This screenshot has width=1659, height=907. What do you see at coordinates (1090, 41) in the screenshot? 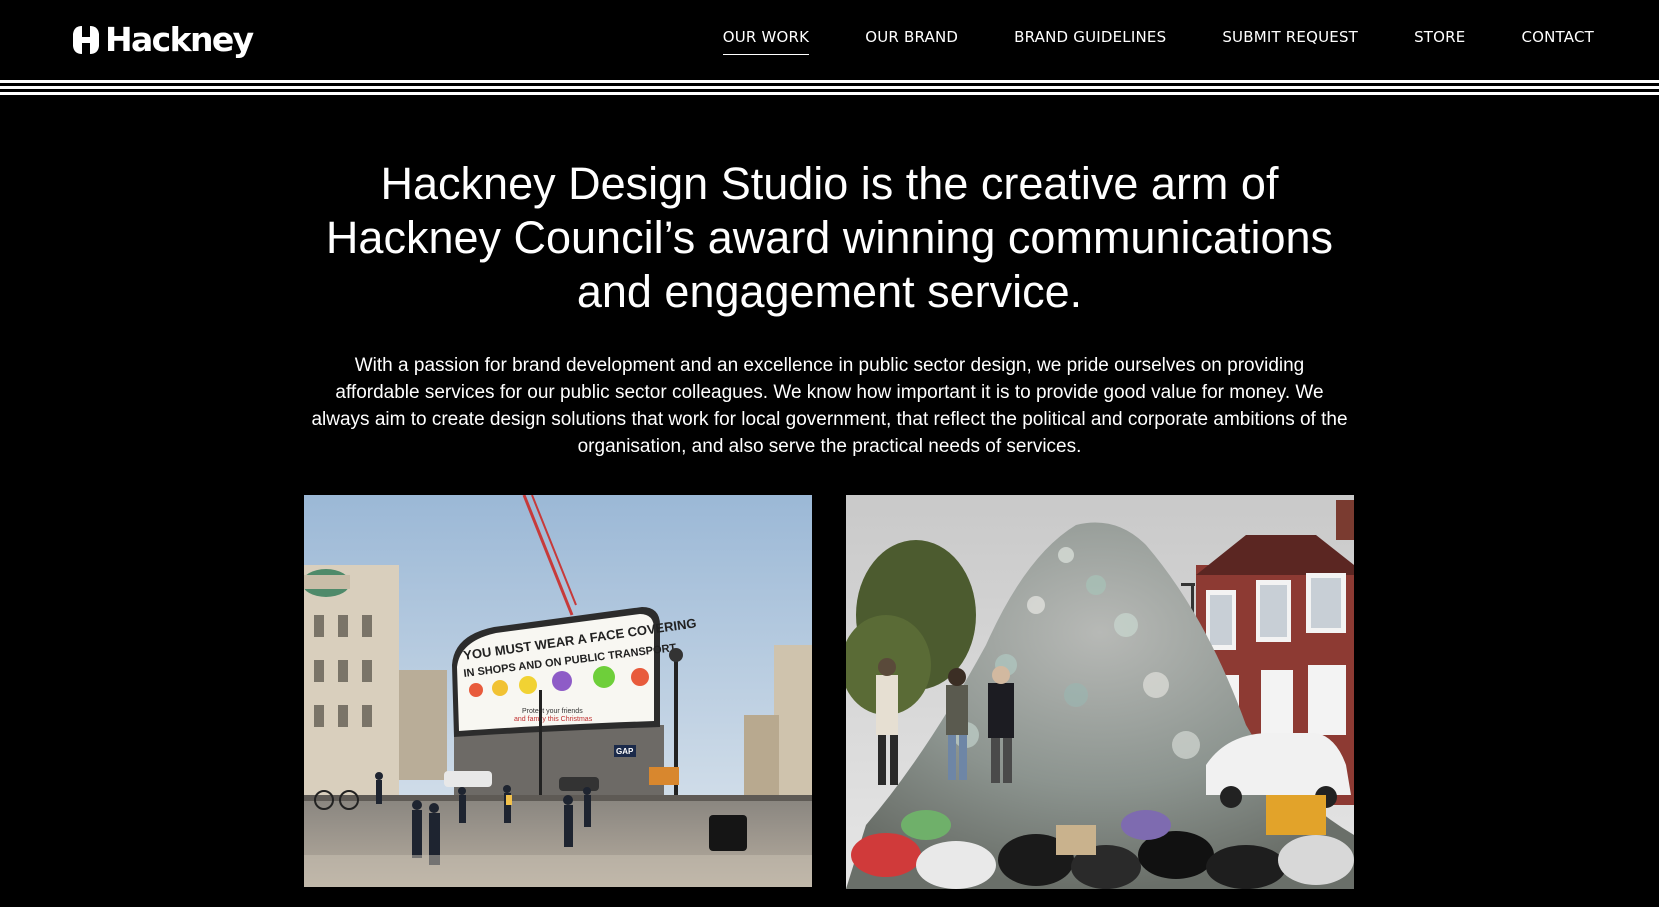
I see `nav-brand-guidelines: BRAND GUIDELINES` at bounding box center [1090, 41].